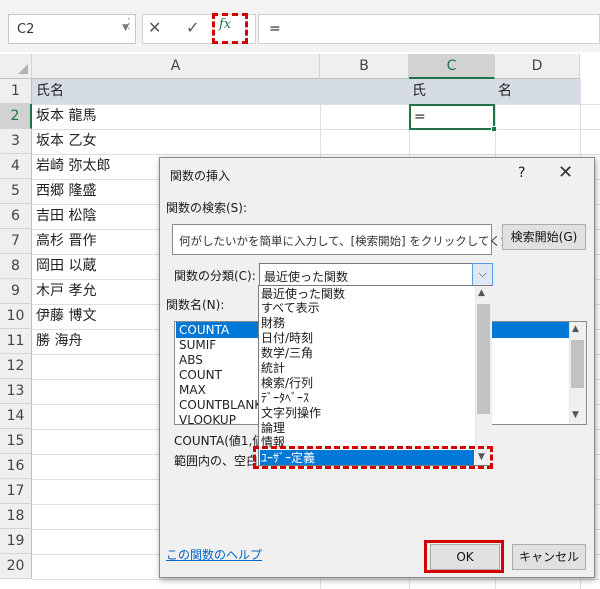 The width and height of the screenshot is (600, 589). I want to click on function-item: SUMIF, so click(197, 345).